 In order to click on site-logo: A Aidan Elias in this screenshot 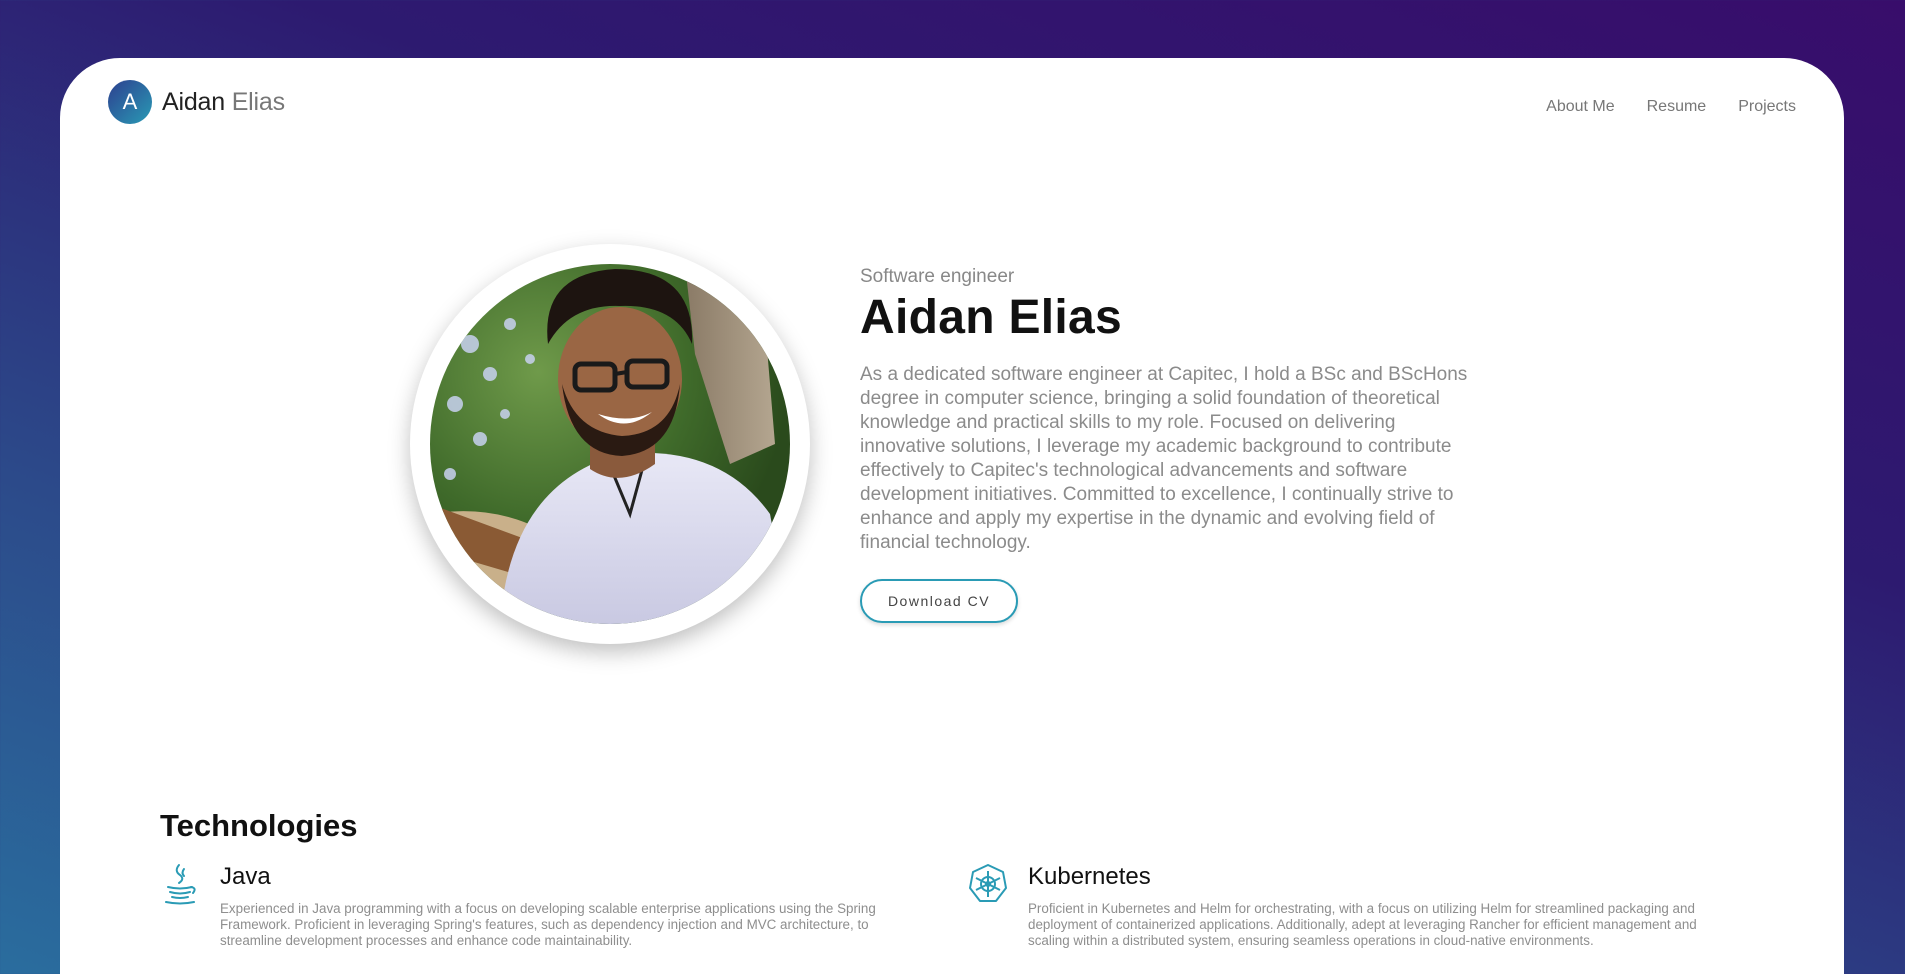, I will do `click(196, 102)`.